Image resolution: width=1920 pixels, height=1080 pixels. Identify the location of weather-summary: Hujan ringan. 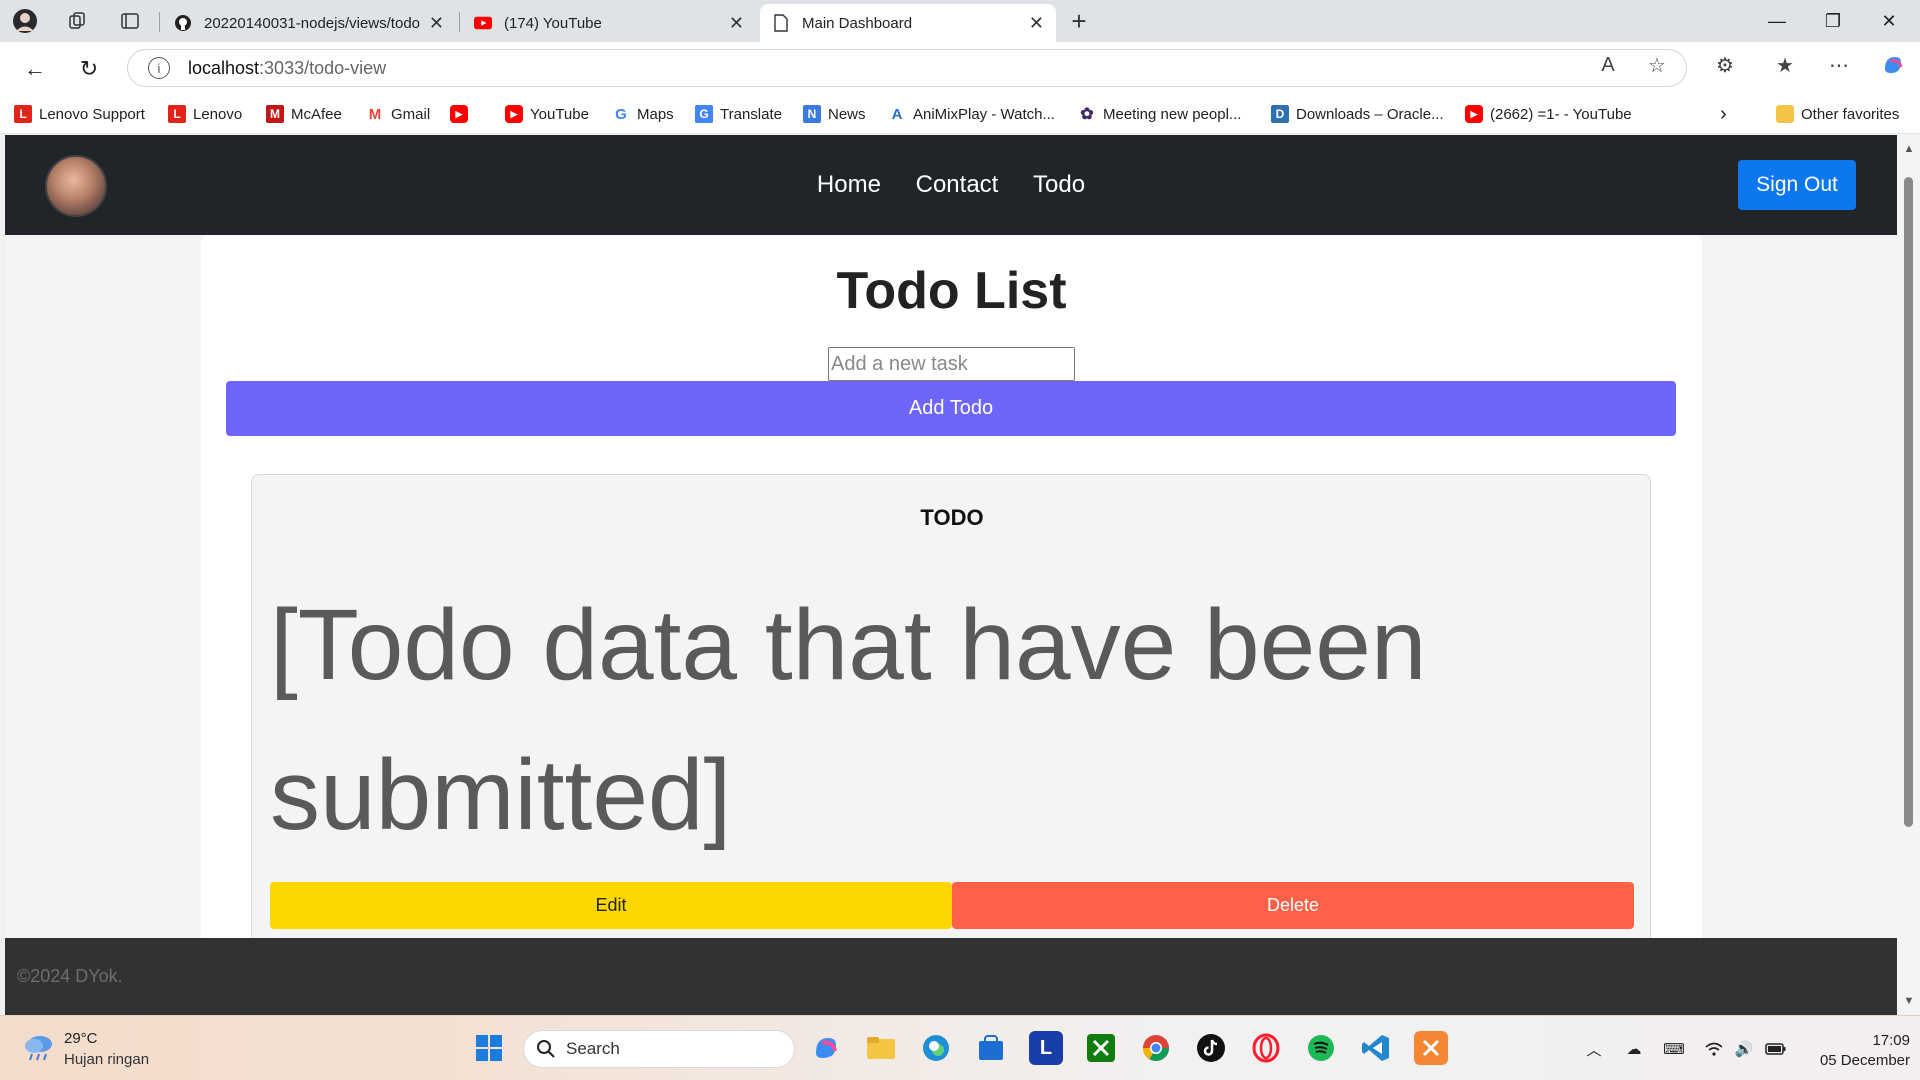
(107, 1059).